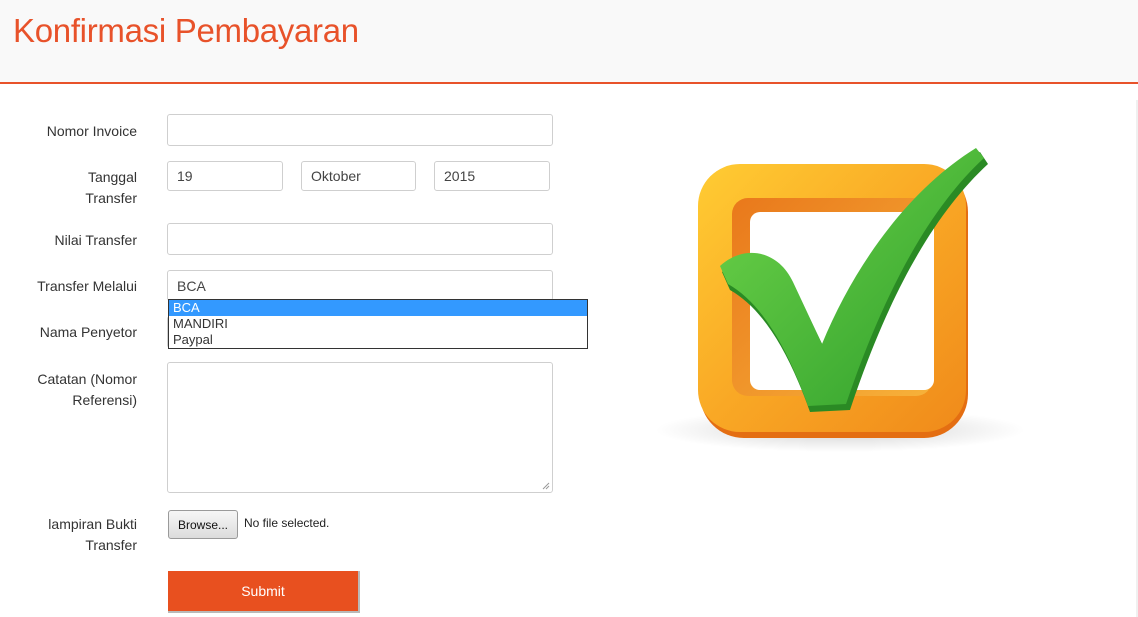  Describe the element at coordinates (87, 379) in the screenshot. I see `notes-label-line1: Catatan (Nomor` at that location.